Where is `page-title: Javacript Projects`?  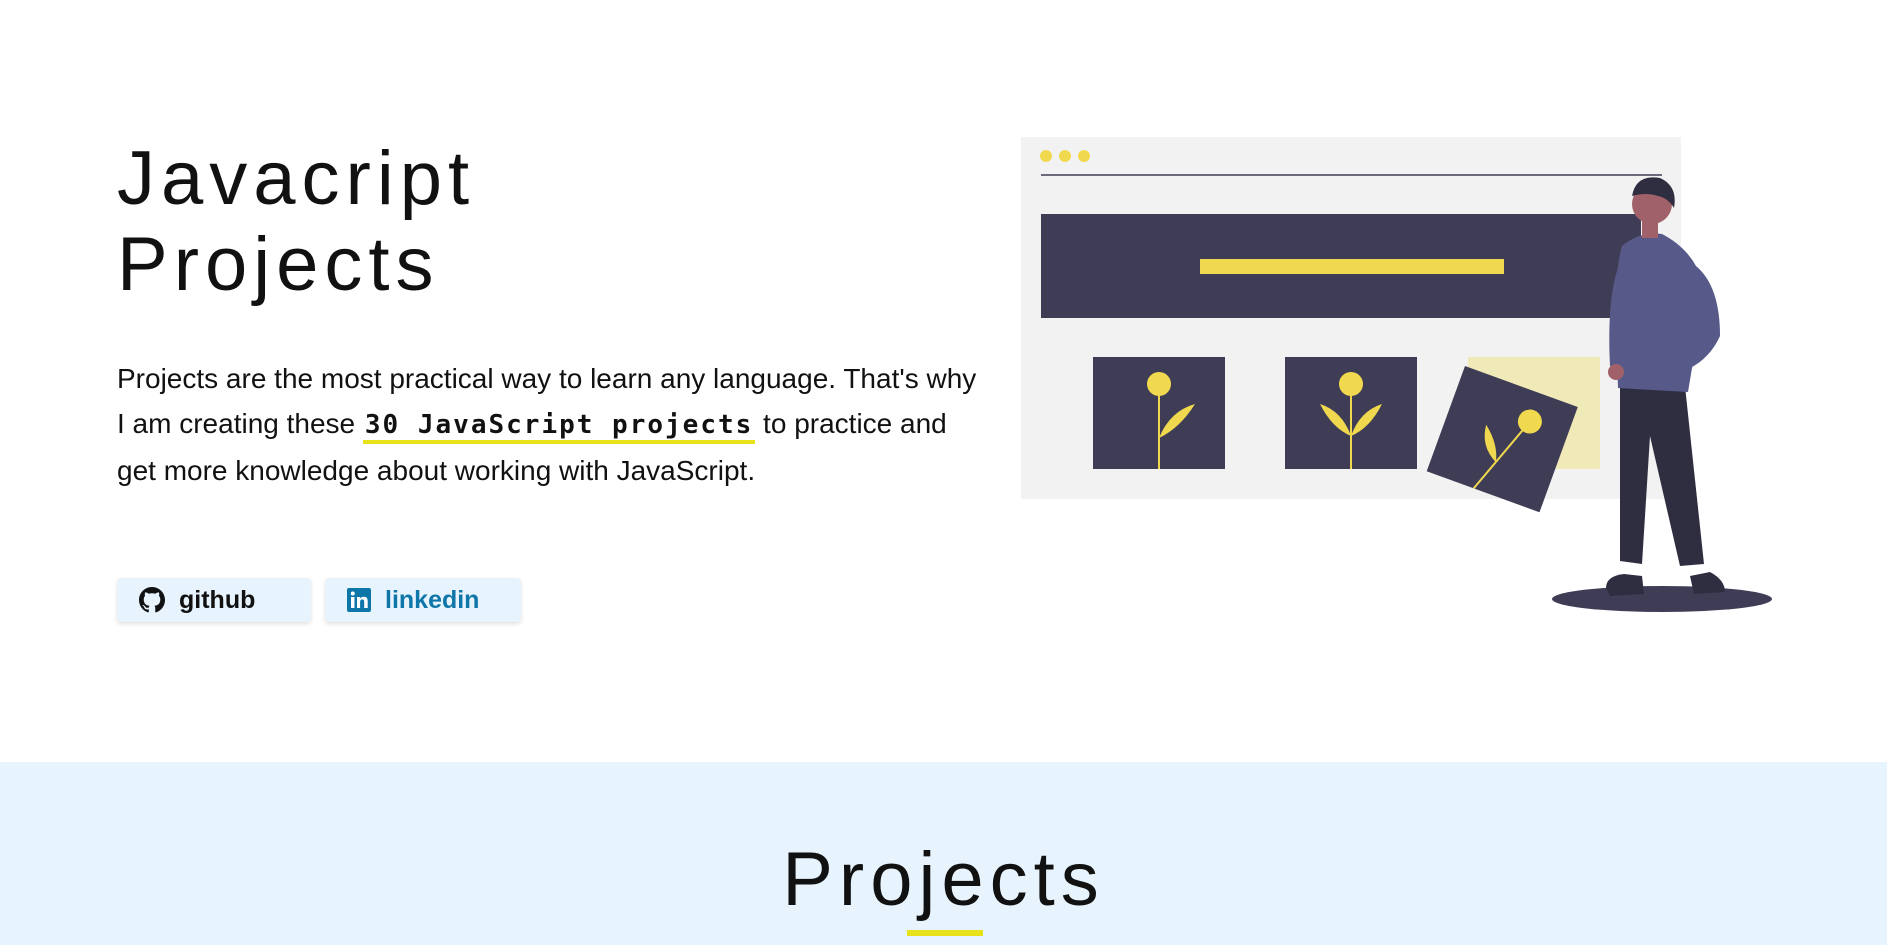
page-title: Javacript Projects is located at coordinates (547, 222).